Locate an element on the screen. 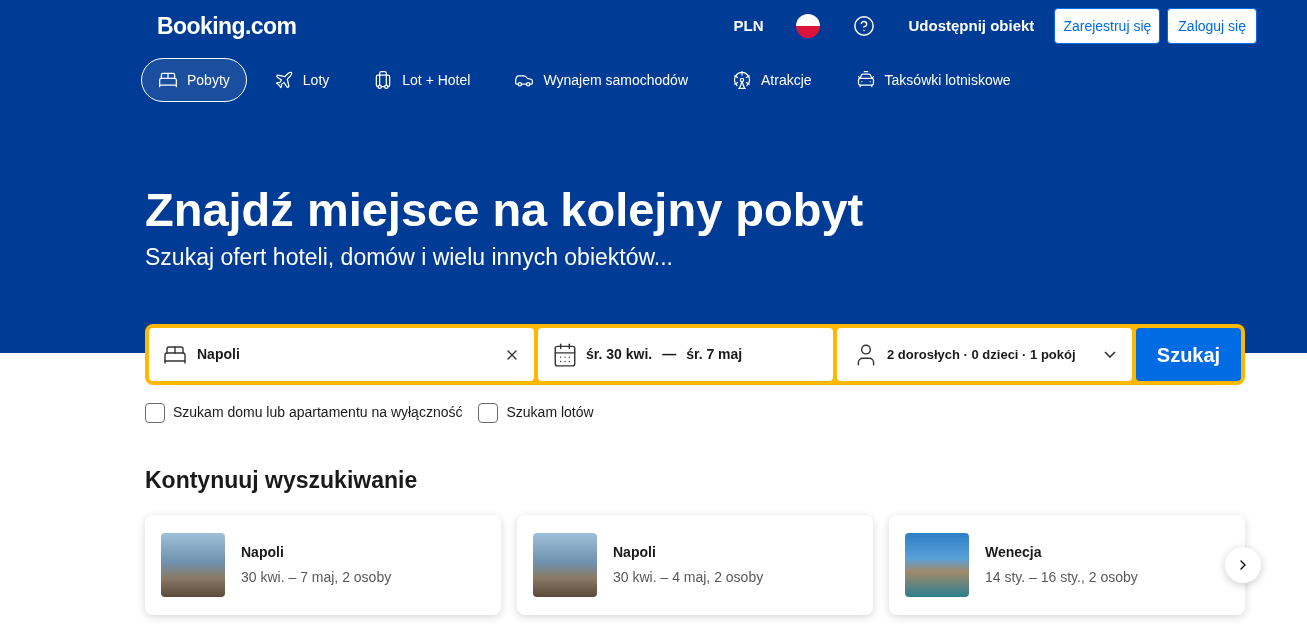  bed-icon is located at coordinates (168, 80).